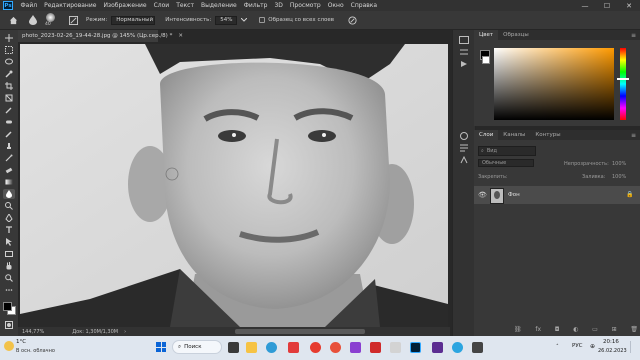 The image size is (640, 360). I want to click on adjustment-layer-icon: ◐, so click(575, 330).